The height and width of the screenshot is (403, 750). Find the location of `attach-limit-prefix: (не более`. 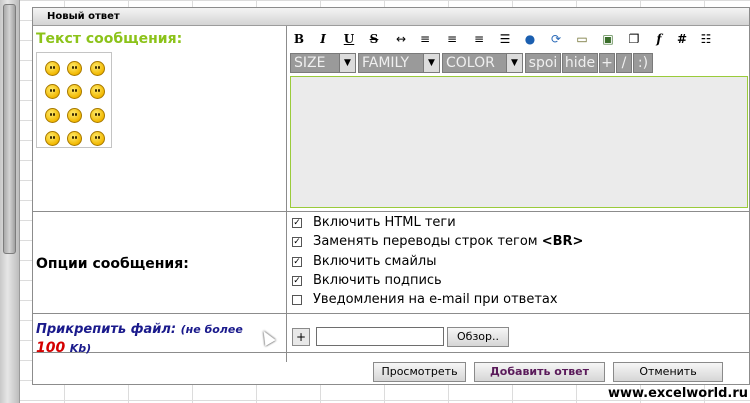

attach-limit-prefix: (не более is located at coordinates (211, 329).